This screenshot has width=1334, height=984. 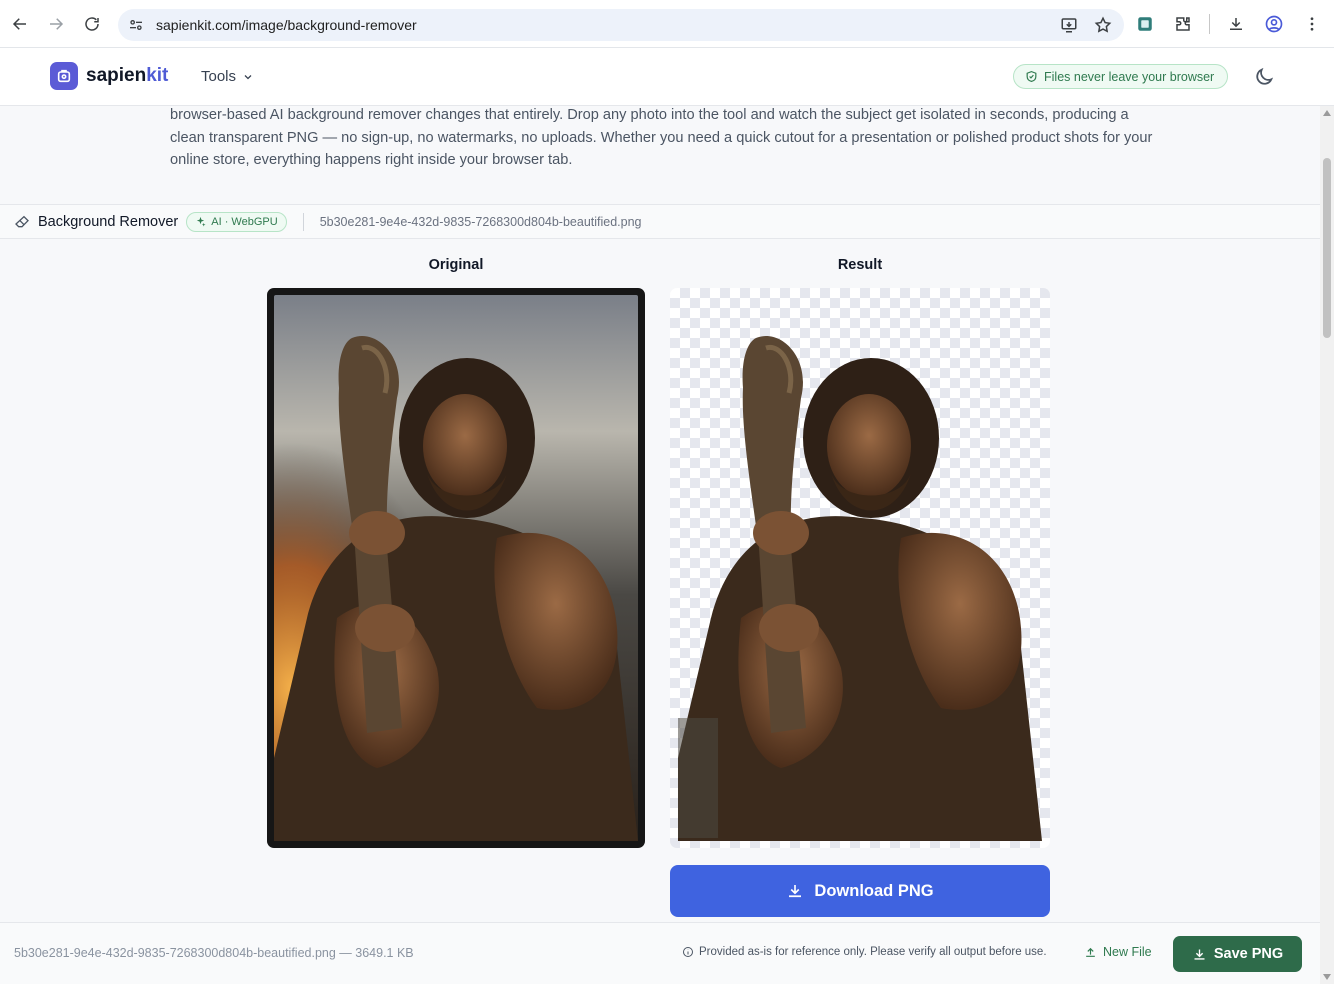 I want to click on downloads-icon, so click(x=1236, y=24).